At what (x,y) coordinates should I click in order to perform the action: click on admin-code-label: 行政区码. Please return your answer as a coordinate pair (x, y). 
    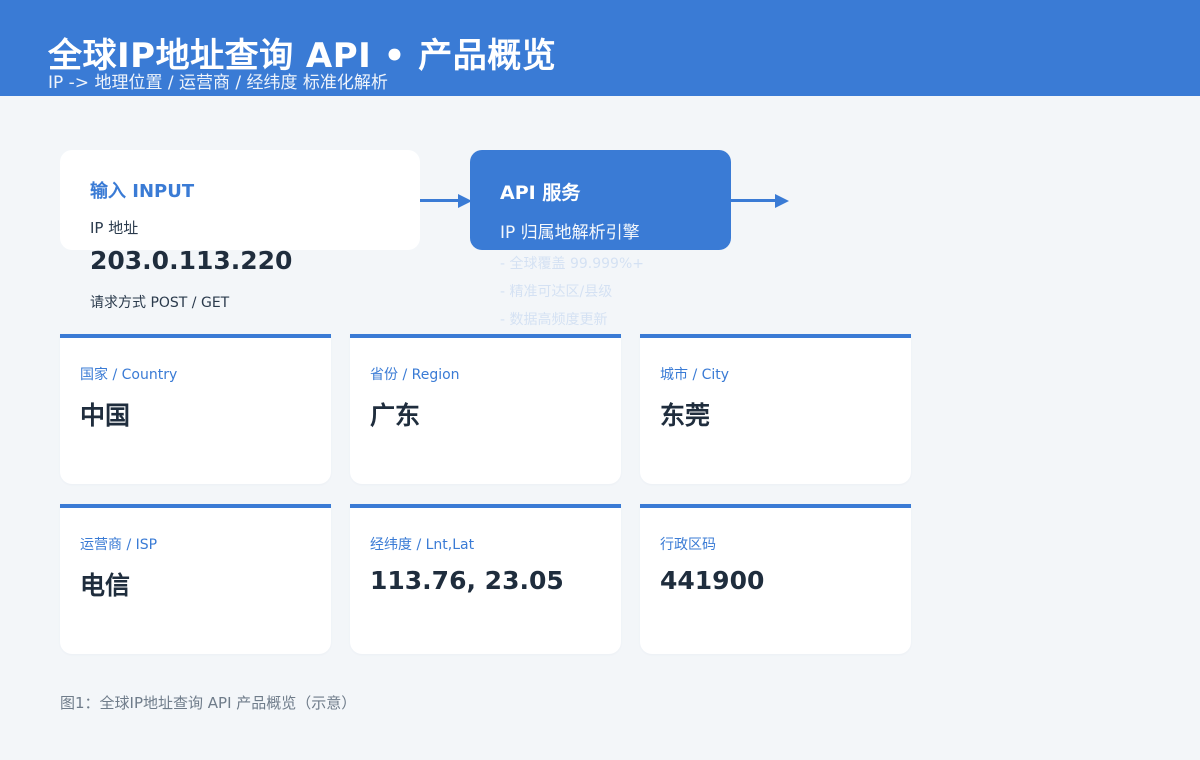
    Looking at the image, I should click on (688, 545).